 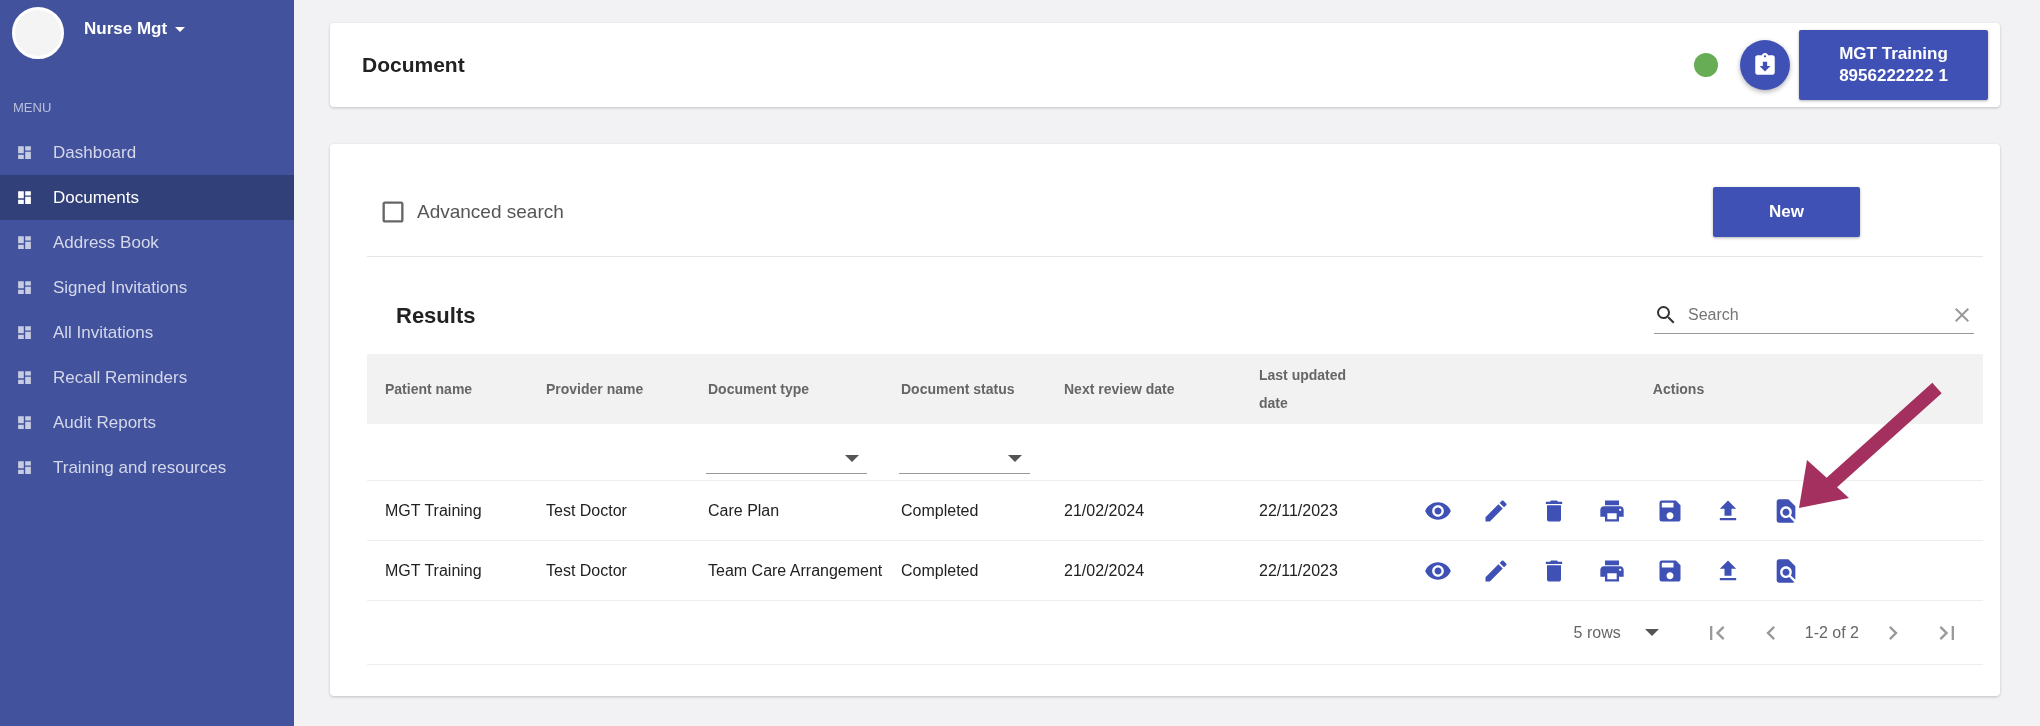 What do you see at coordinates (147, 377) in the screenshot?
I see `sidebar-item: Recall Reminders` at bounding box center [147, 377].